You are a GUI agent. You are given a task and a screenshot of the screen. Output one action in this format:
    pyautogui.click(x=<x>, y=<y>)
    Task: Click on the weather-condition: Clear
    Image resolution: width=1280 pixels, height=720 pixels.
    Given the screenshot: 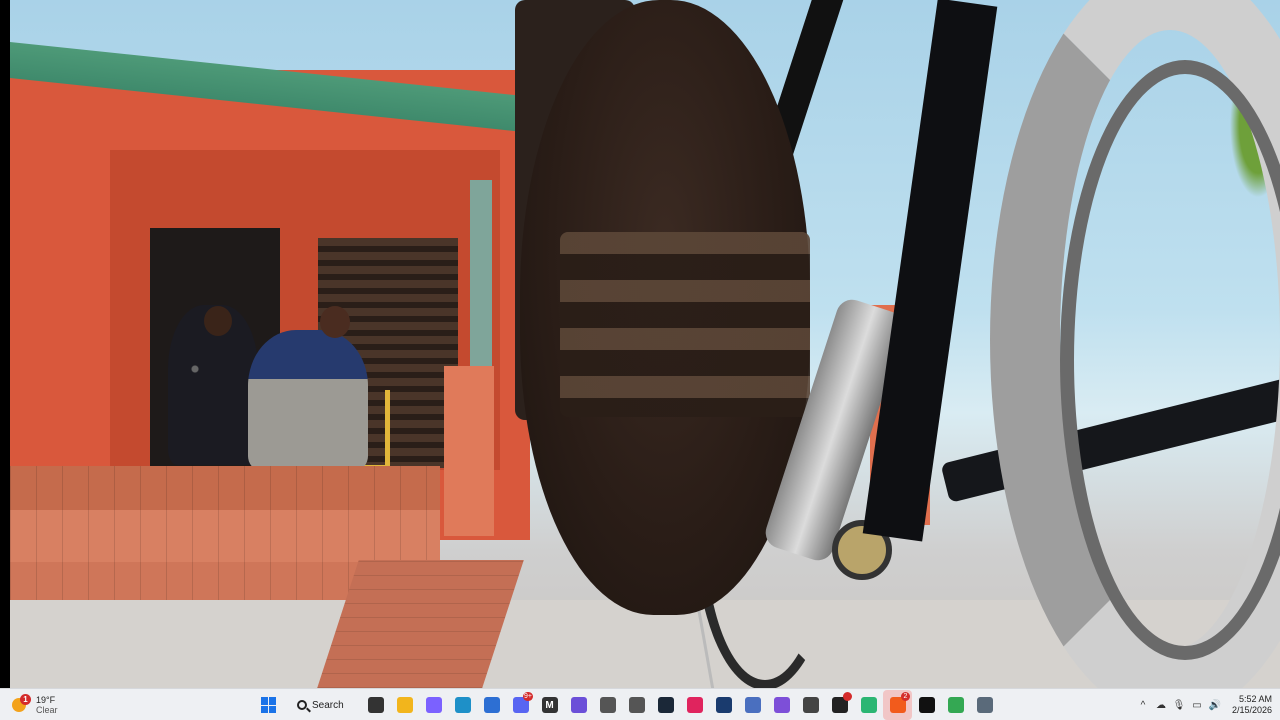 What is the action you would take?
    pyautogui.click(x=47, y=710)
    